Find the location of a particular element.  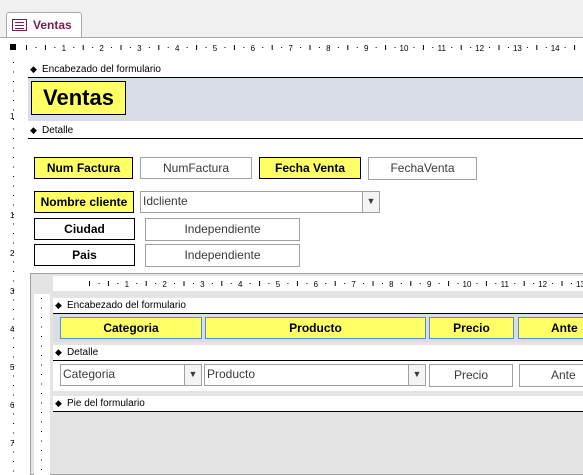

form-title-label: Ventas is located at coordinates (78, 98).